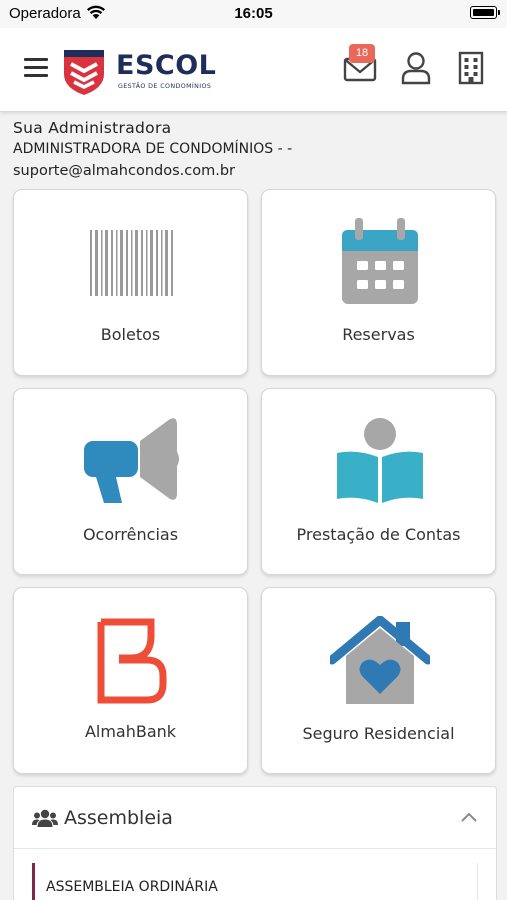  Describe the element at coordinates (380, 660) in the screenshot. I see `house-heart-icon` at that location.